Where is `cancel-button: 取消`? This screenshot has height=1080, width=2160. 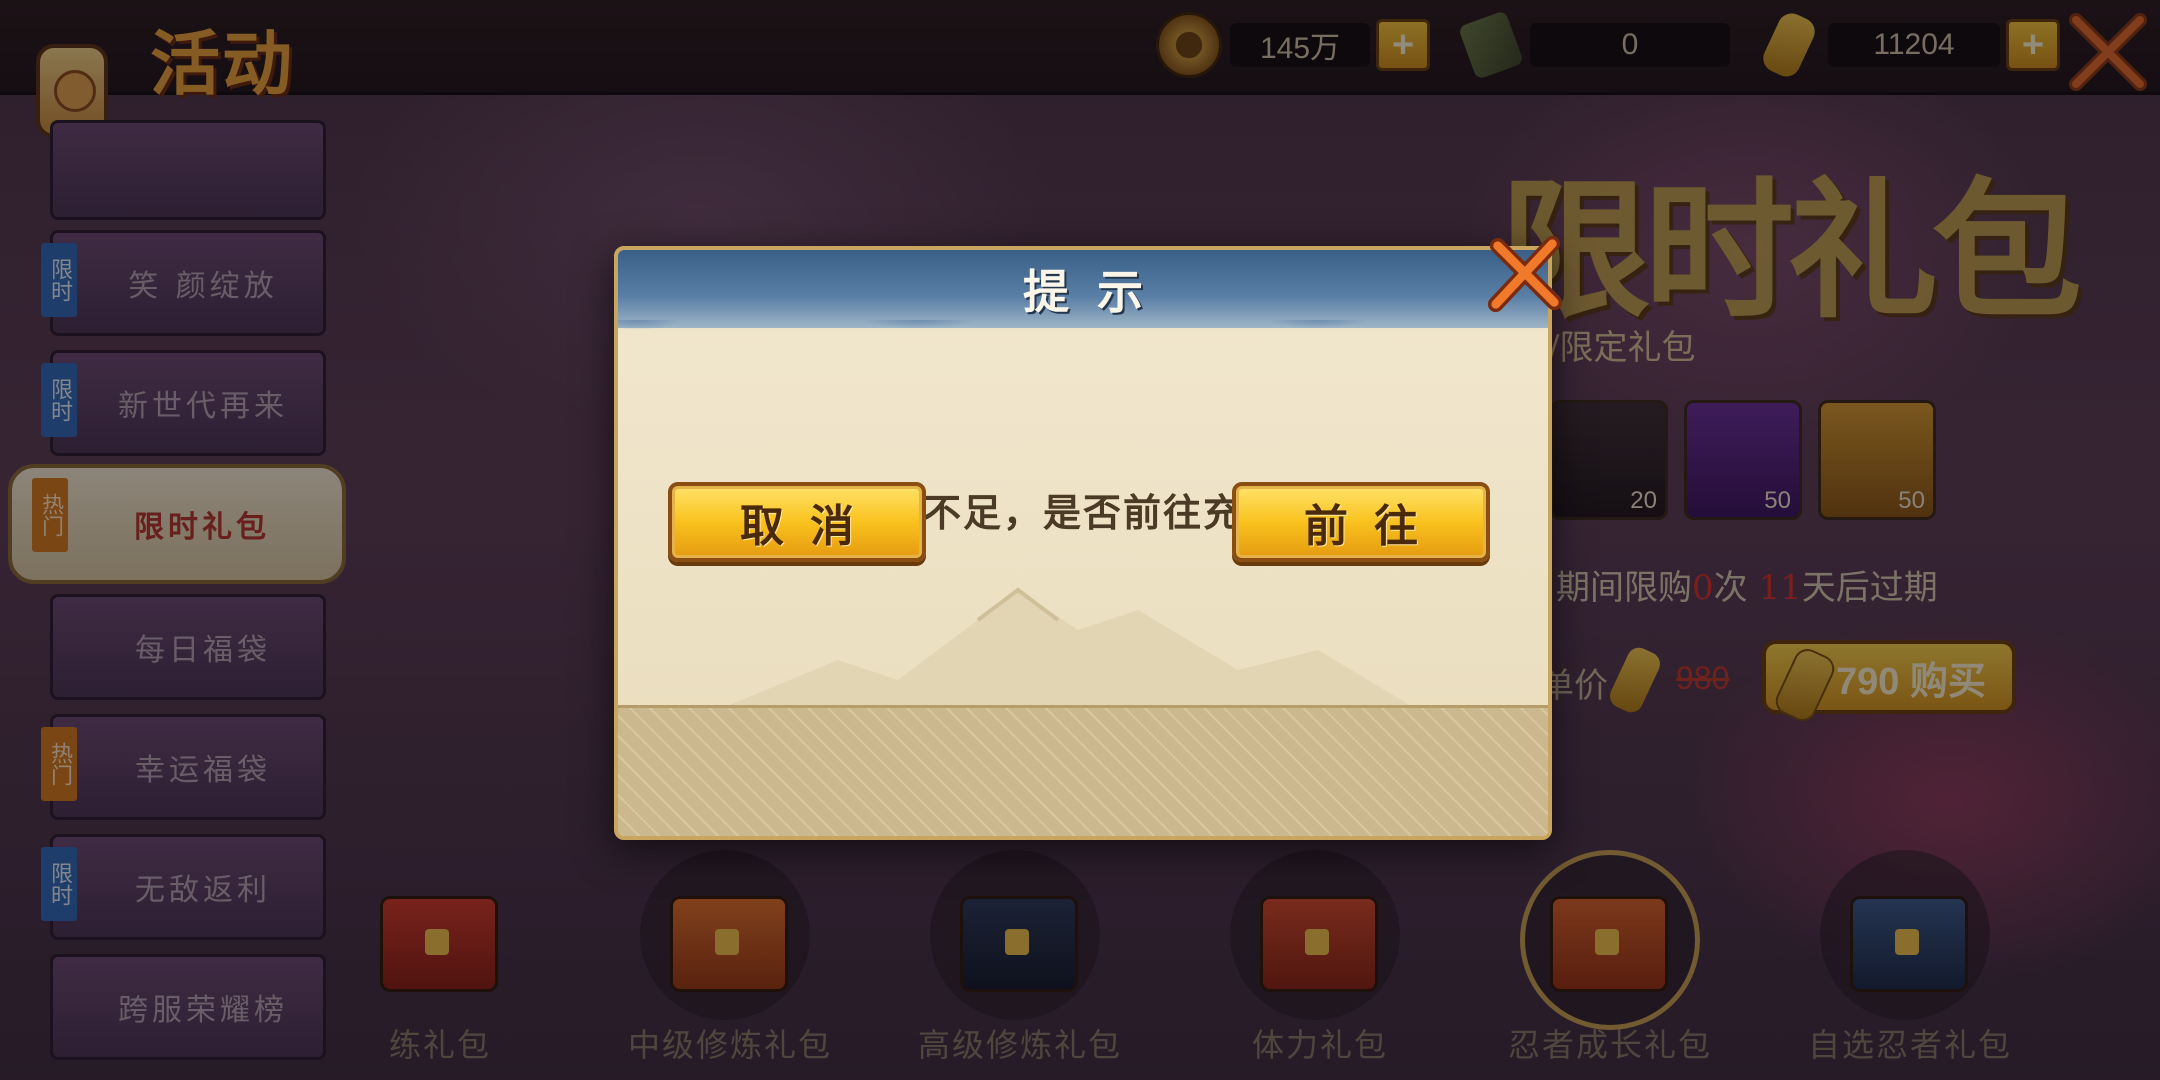
cancel-button: 取消 is located at coordinates (797, 522).